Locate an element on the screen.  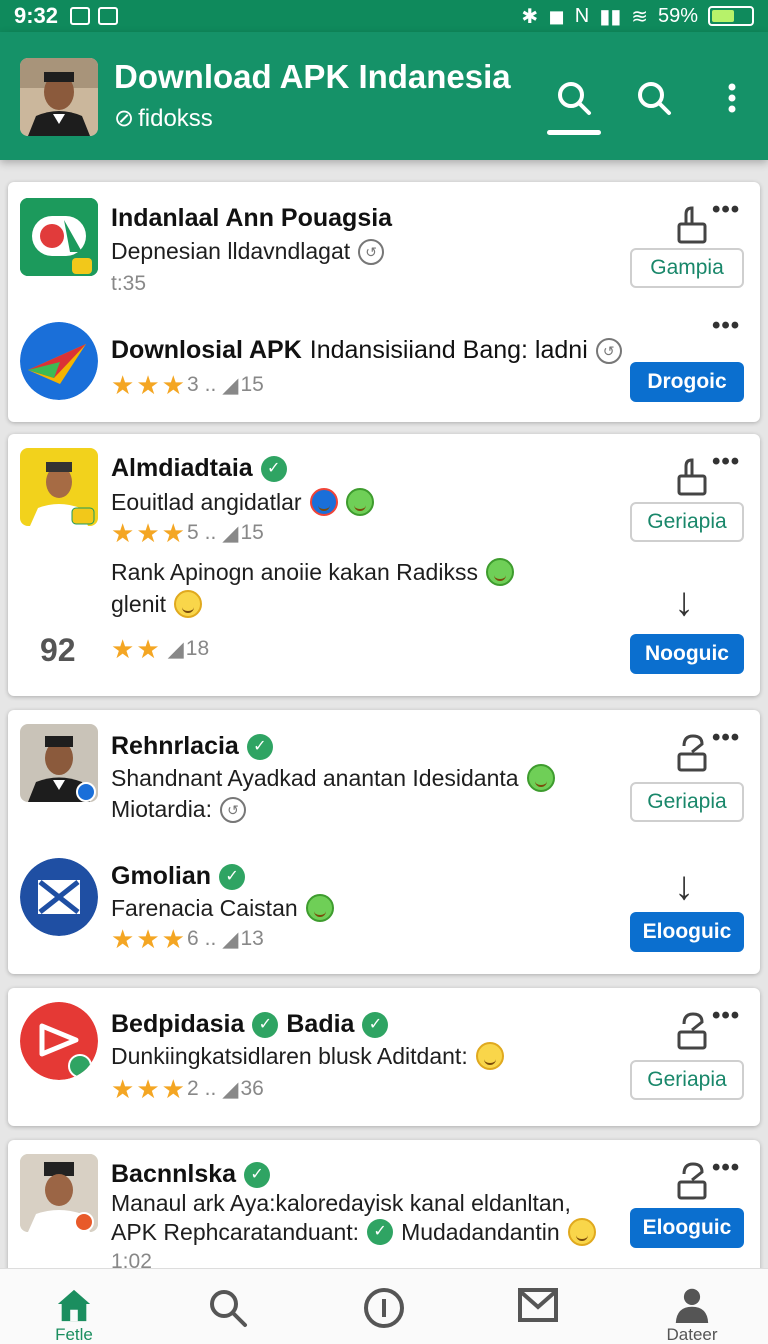
app-name: Bedpidasia ✓ Badia ✓ is located at coordinates (250, 1024).